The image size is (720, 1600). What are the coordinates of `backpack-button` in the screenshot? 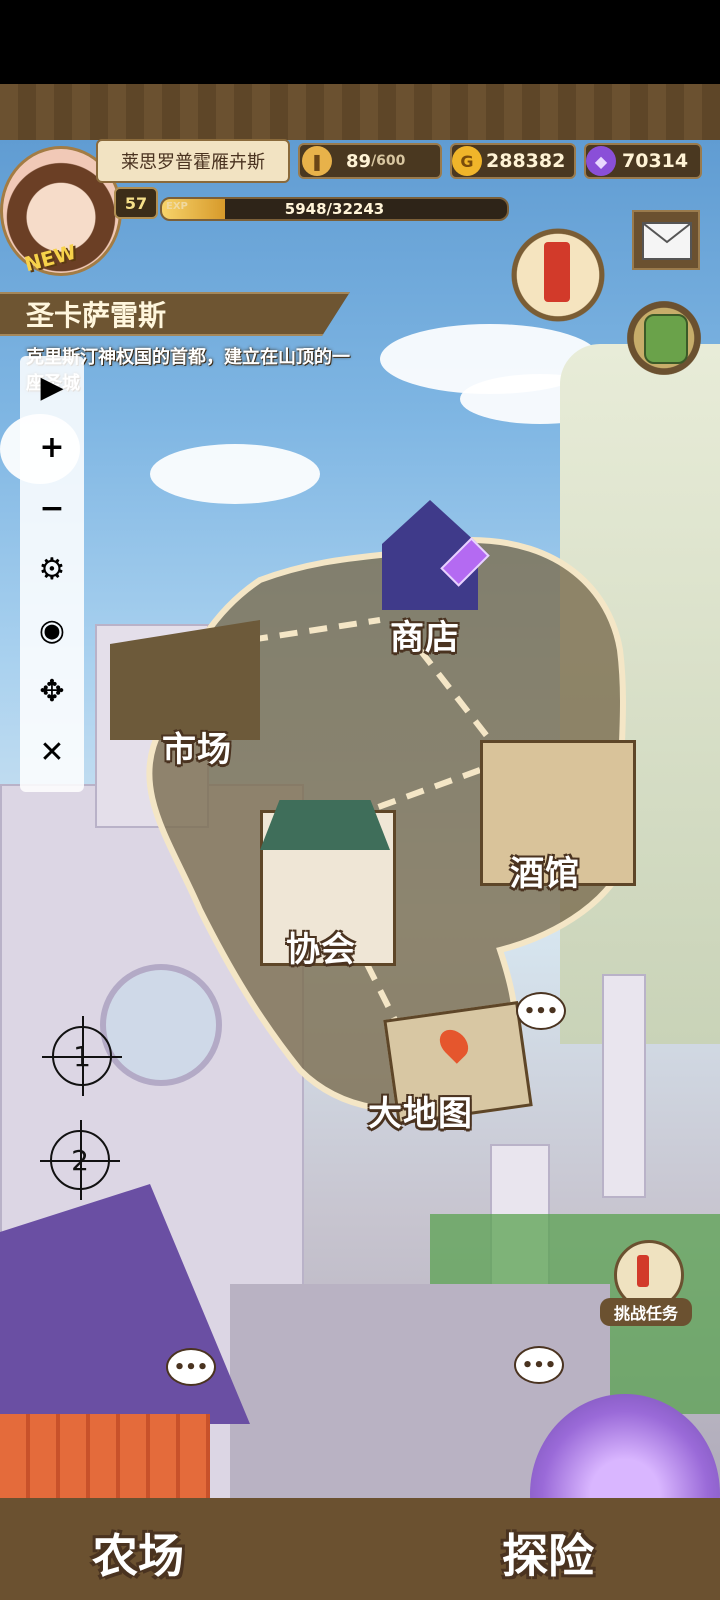 It's located at (664, 338).